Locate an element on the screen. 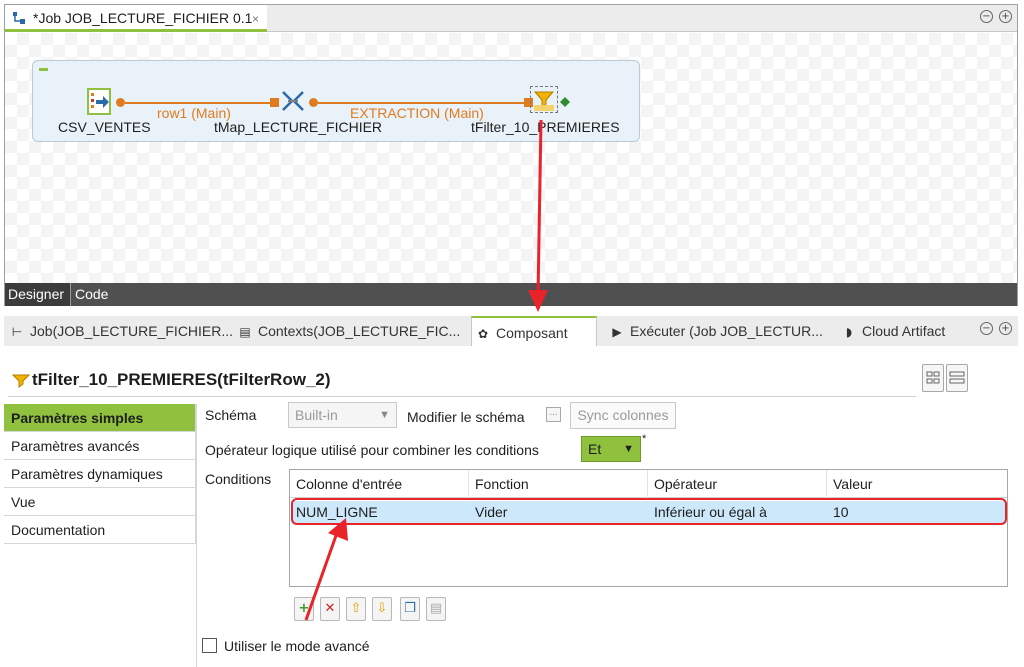  job-icon: ⊢ is located at coordinates (17, 332).